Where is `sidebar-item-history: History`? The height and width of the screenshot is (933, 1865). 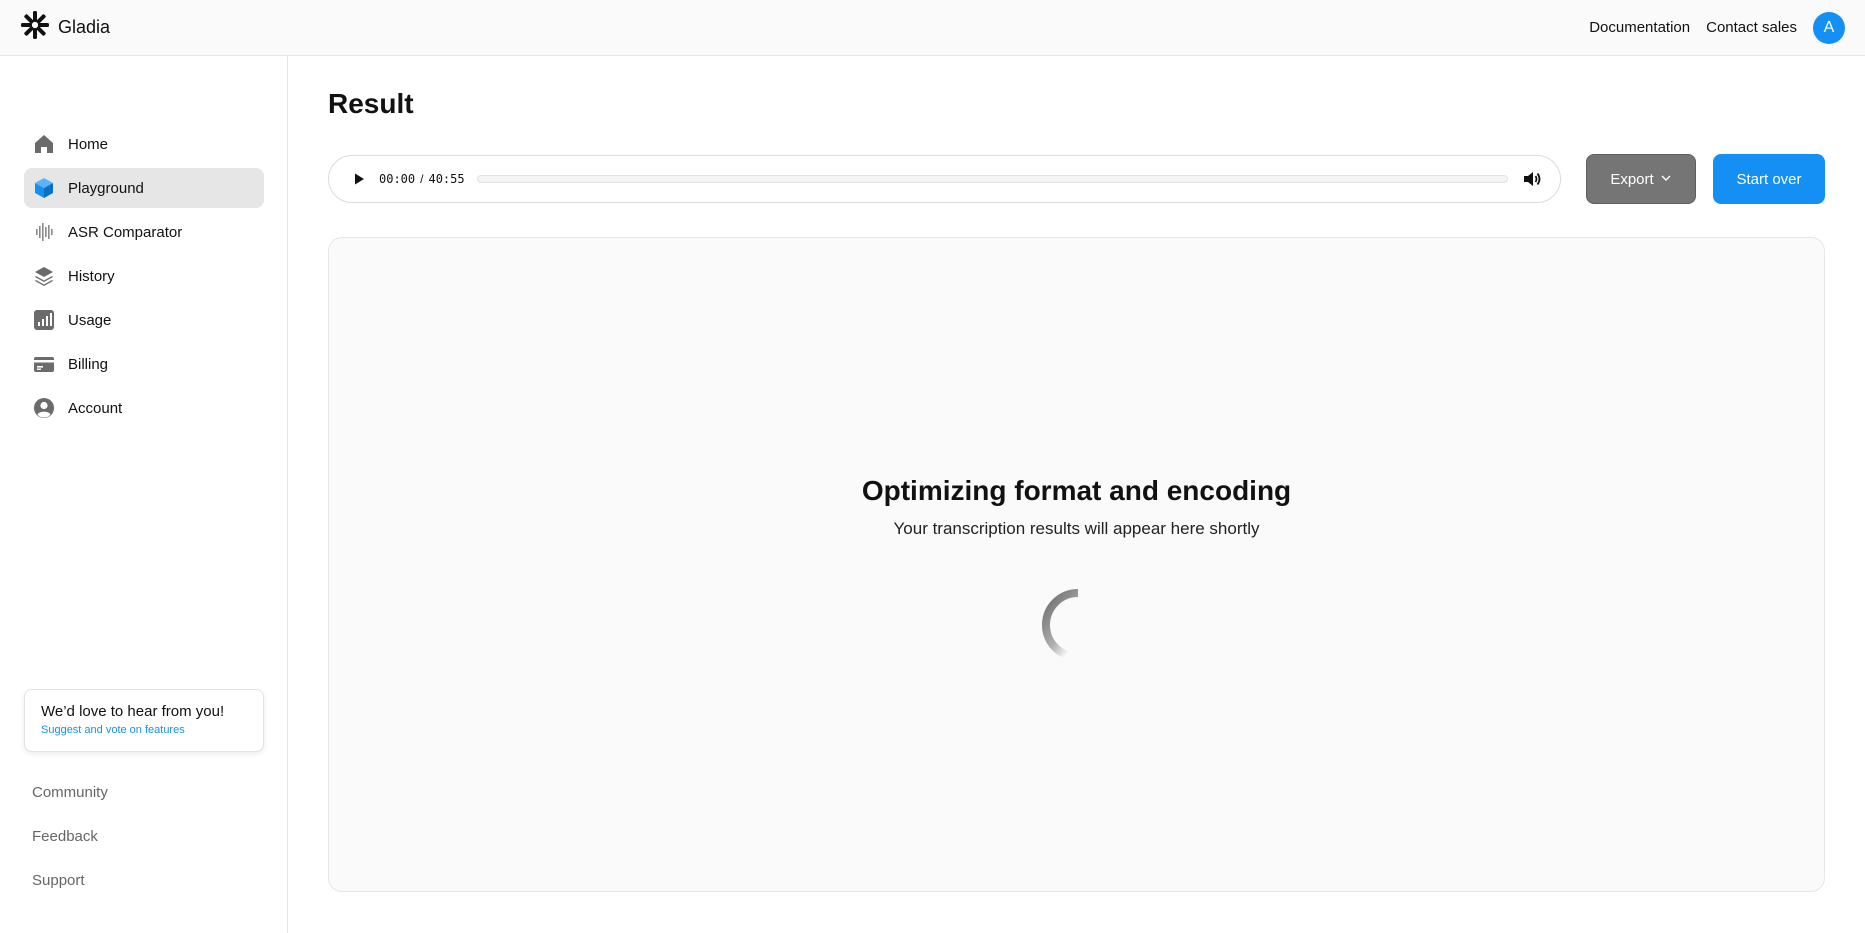 sidebar-item-history: History is located at coordinates (144, 276).